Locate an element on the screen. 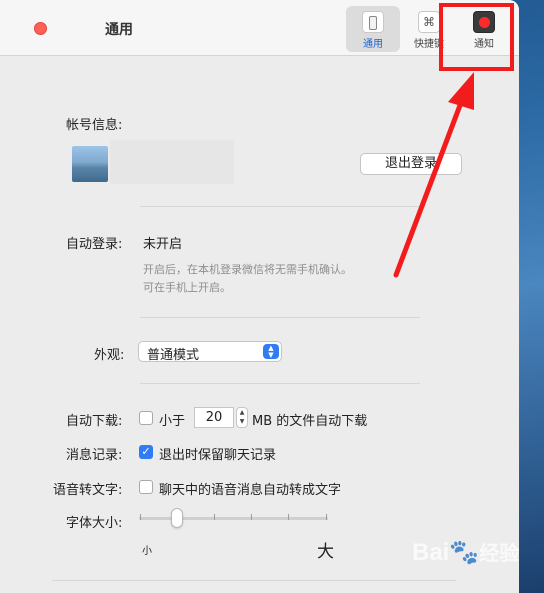 Image resolution: width=544 pixels, height=593 pixels. watermark-brand: Bai is located at coordinates (431, 552).